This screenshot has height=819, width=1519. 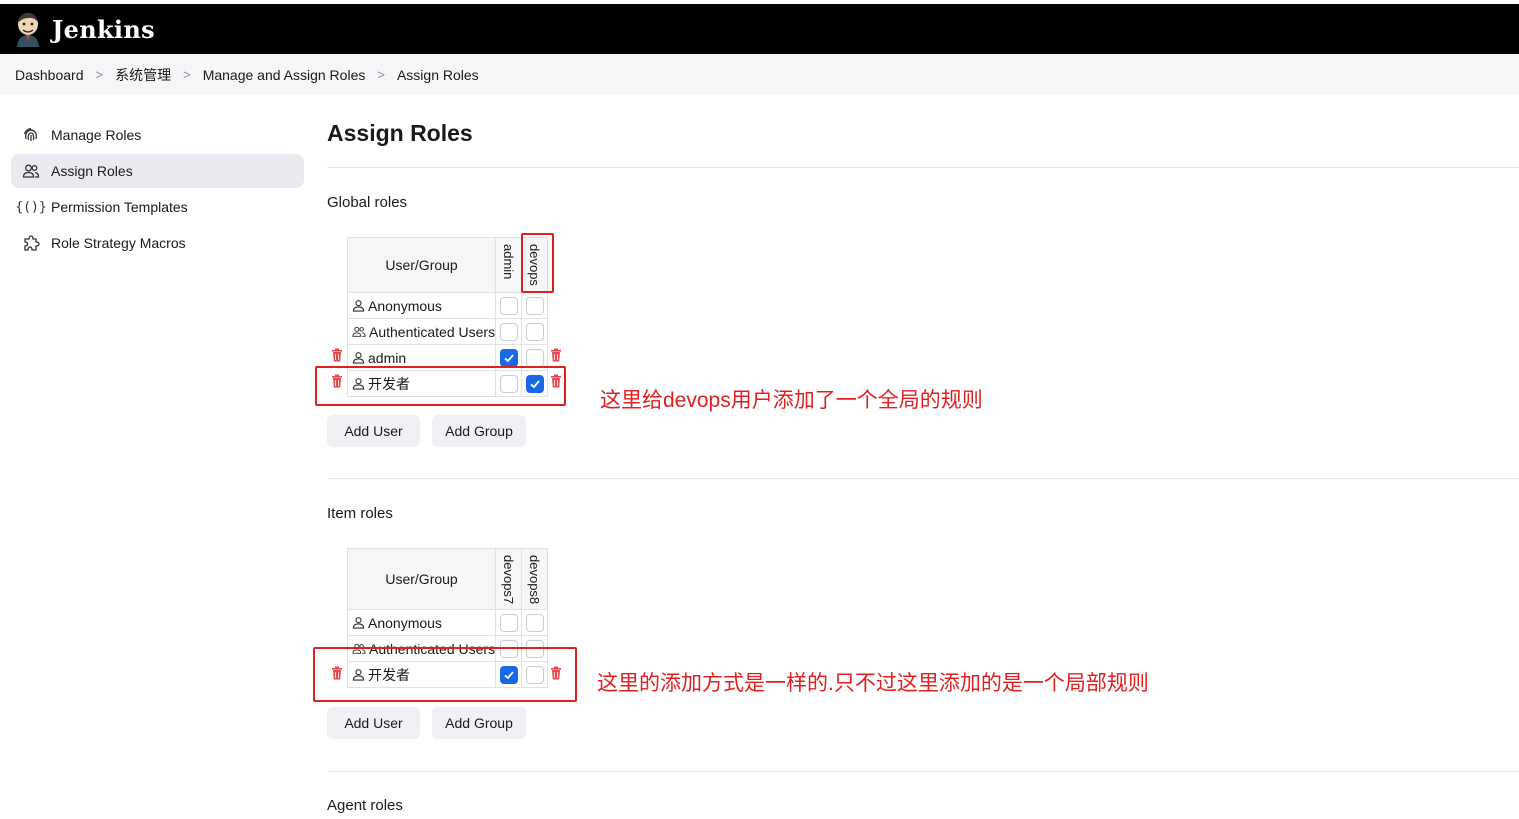 I want to click on breadcrumb-dashboard: Dashboard, so click(x=49, y=75).